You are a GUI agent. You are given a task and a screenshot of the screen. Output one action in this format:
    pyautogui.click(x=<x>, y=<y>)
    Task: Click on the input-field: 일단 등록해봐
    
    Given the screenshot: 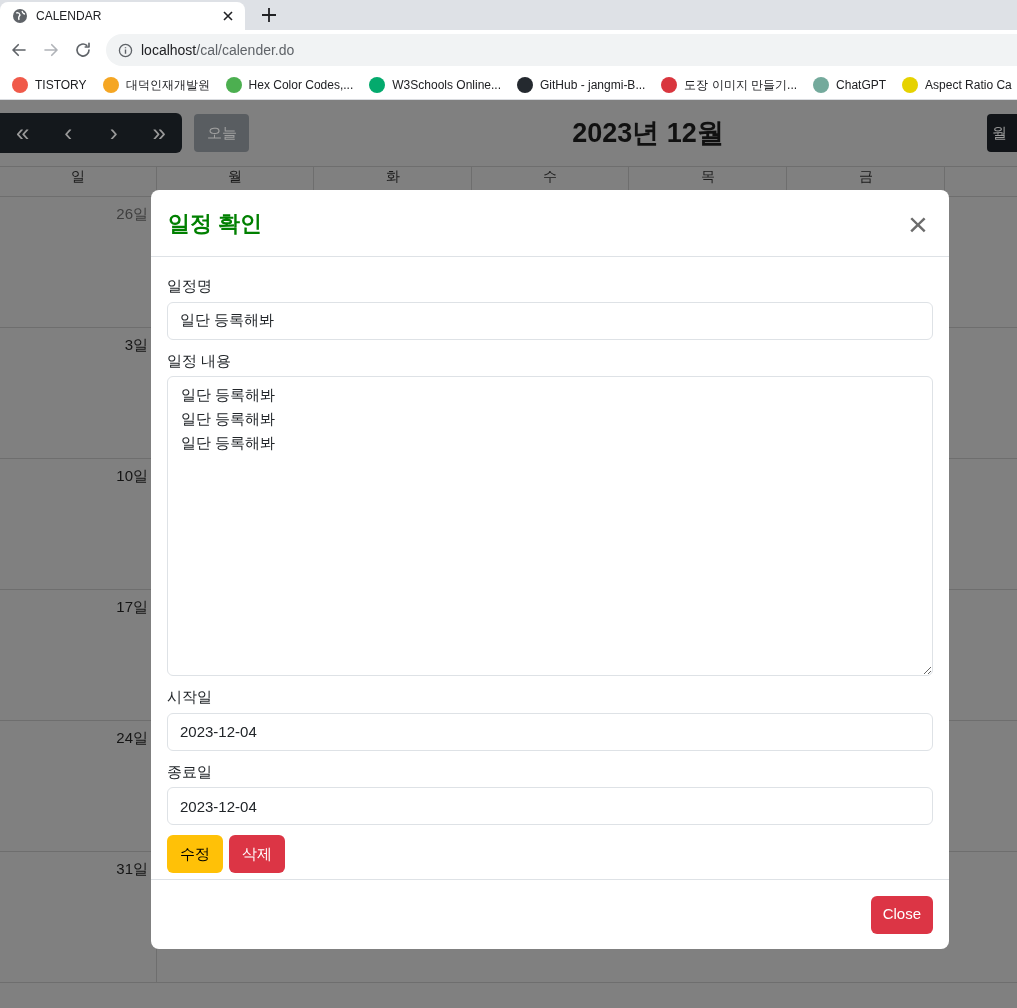 What is the action you would take?
    pyautogui.click(x=550, y=320)
    